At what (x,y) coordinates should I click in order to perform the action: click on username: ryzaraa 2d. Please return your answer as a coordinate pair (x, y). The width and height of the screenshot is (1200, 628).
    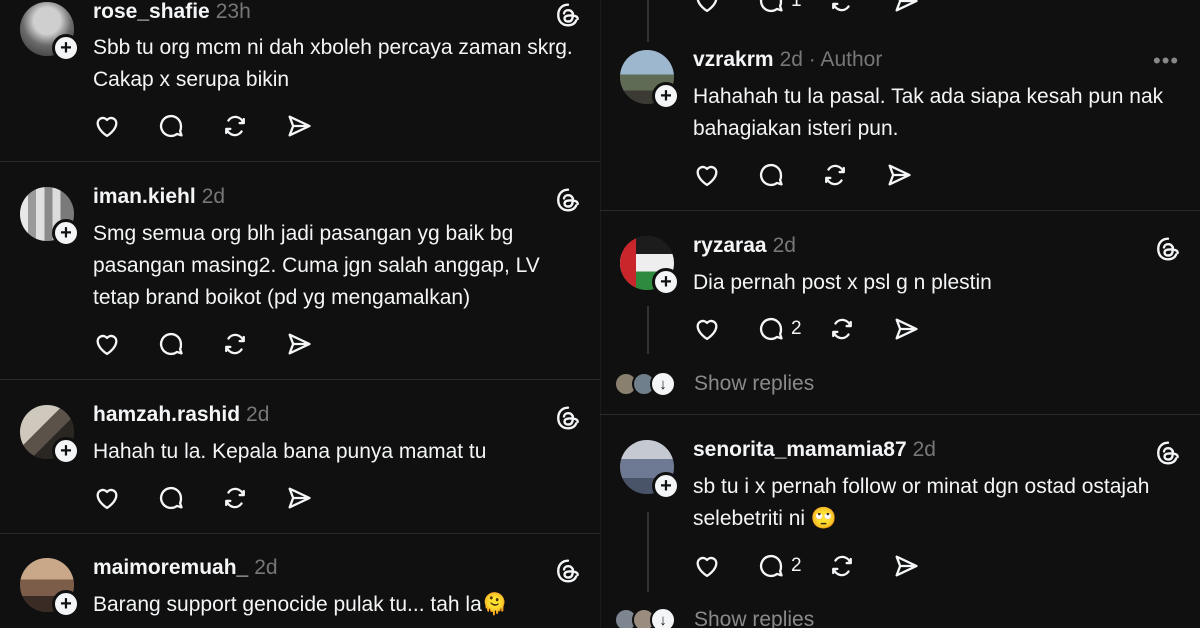
    Looking at the image, I should click on (744, 246).